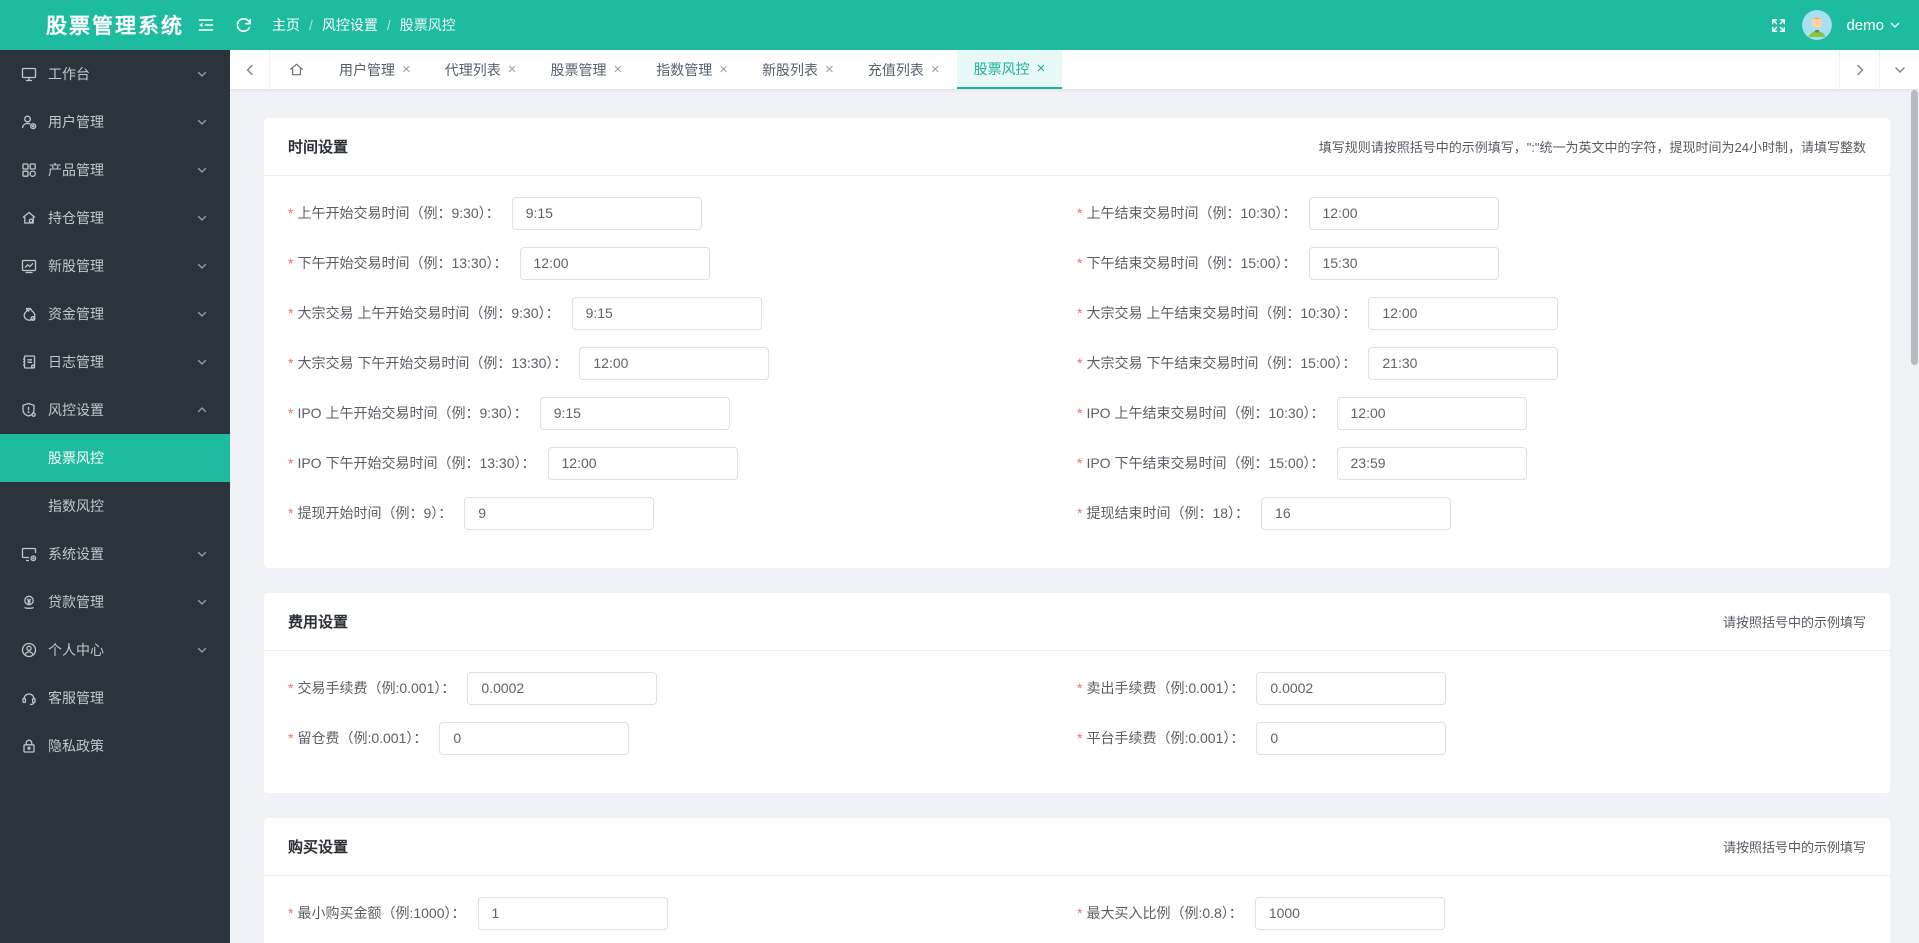 Image resolution: width=1919 pixels, height=943 pixels. What do you see at coordinates (381, 913) in the screenshot?
I see `field-label: 最小购买金额（例:1000）：` at bounding box center [381, 913].